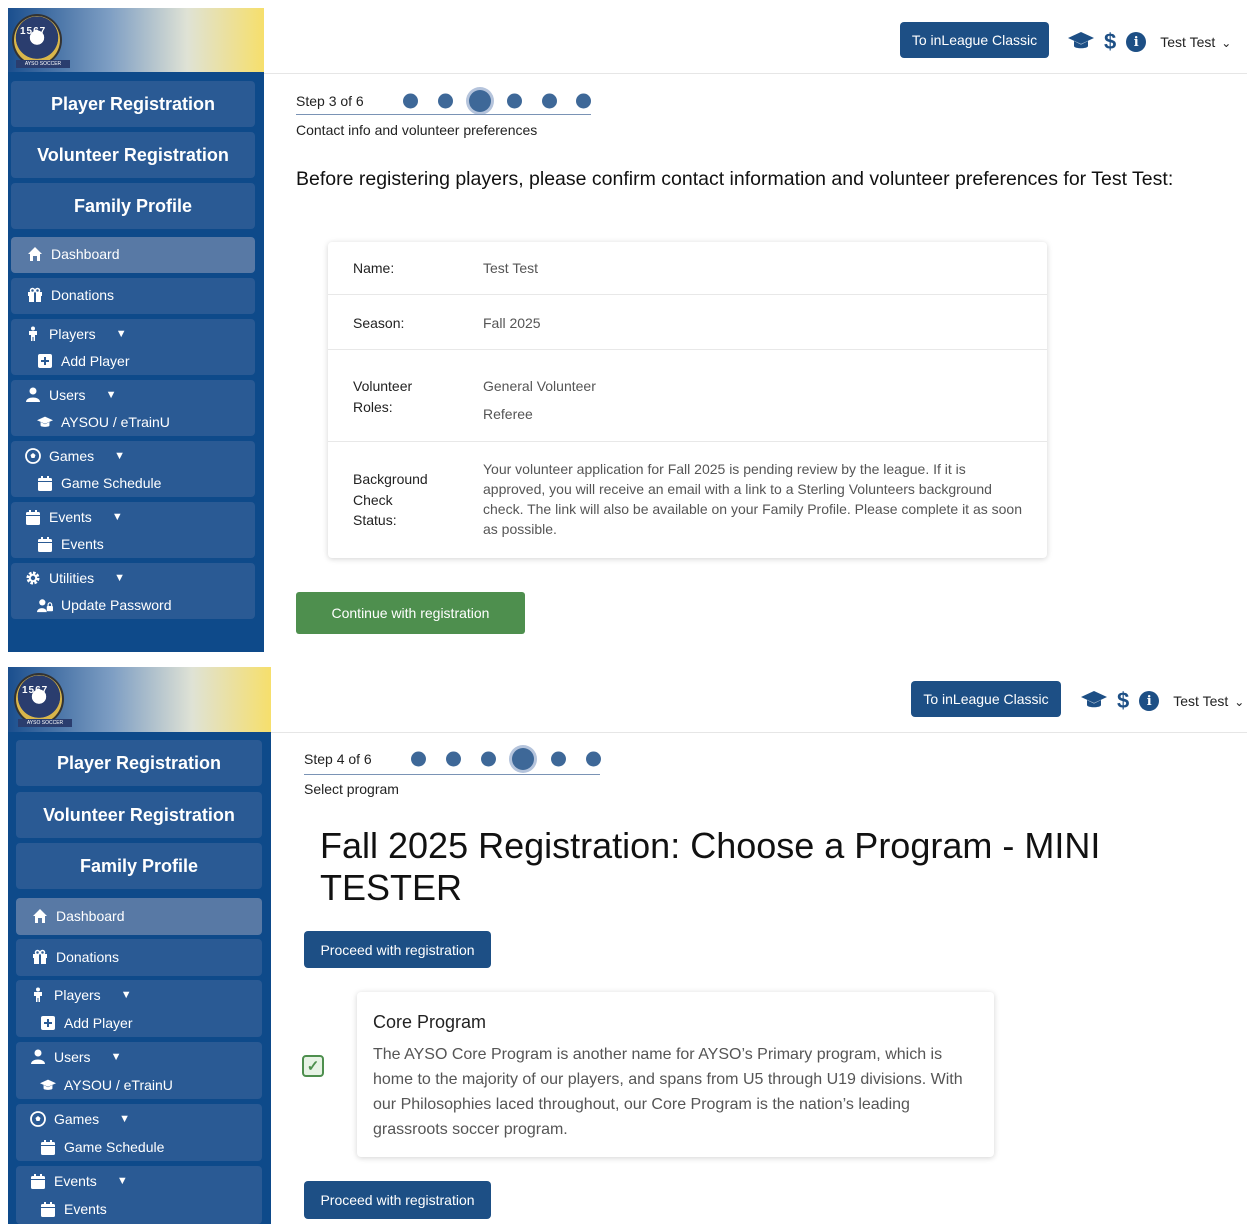  Describe the element at coordinates (480, 101) in the screenshot. I see `step-dot-3-current` at that location.